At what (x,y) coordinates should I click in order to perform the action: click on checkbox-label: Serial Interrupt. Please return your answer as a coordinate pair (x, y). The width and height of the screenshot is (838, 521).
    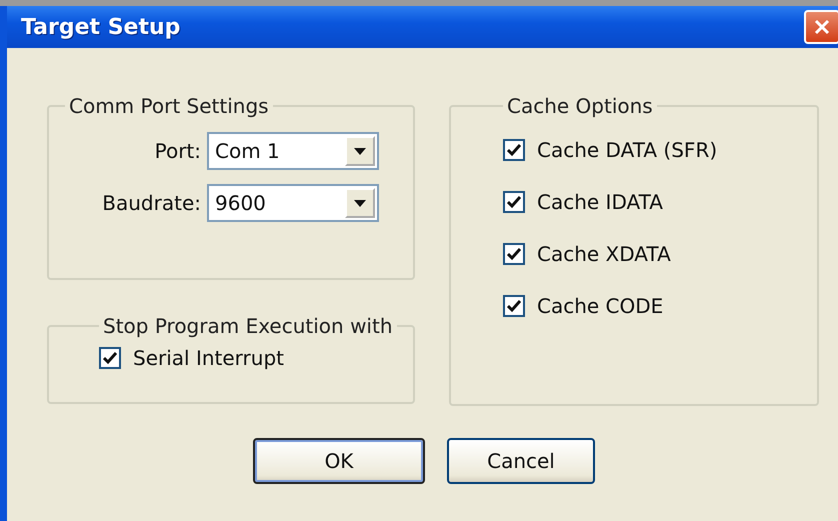
    Looking at the image, I should click on (208, 358).